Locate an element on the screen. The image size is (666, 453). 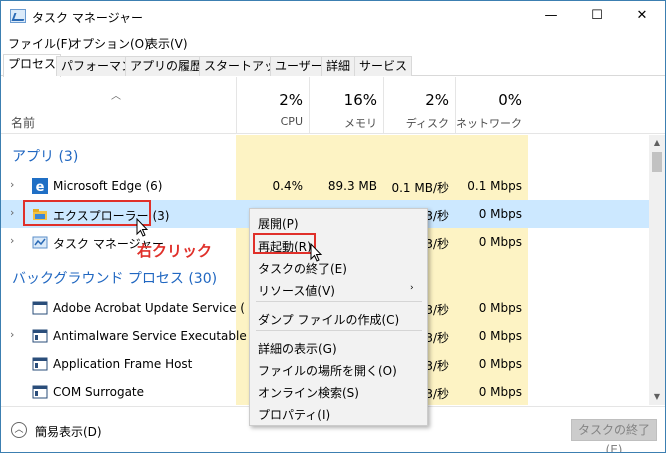
process-name: Adobe Acrobat Update Service ( is located at coordinates (149, 308).